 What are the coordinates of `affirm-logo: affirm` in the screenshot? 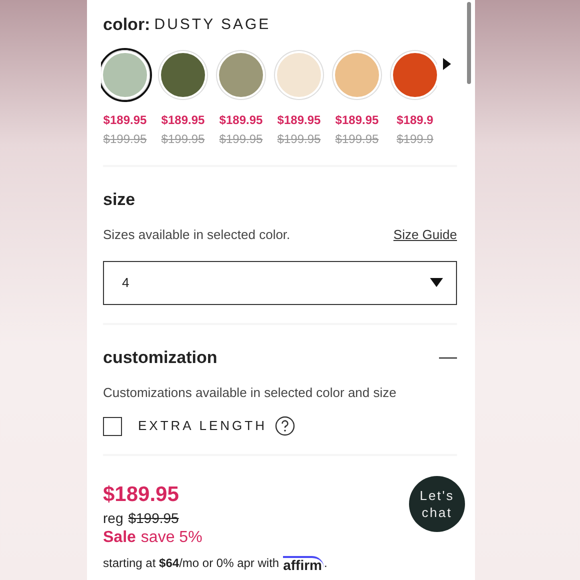 It's located at (303, 564).